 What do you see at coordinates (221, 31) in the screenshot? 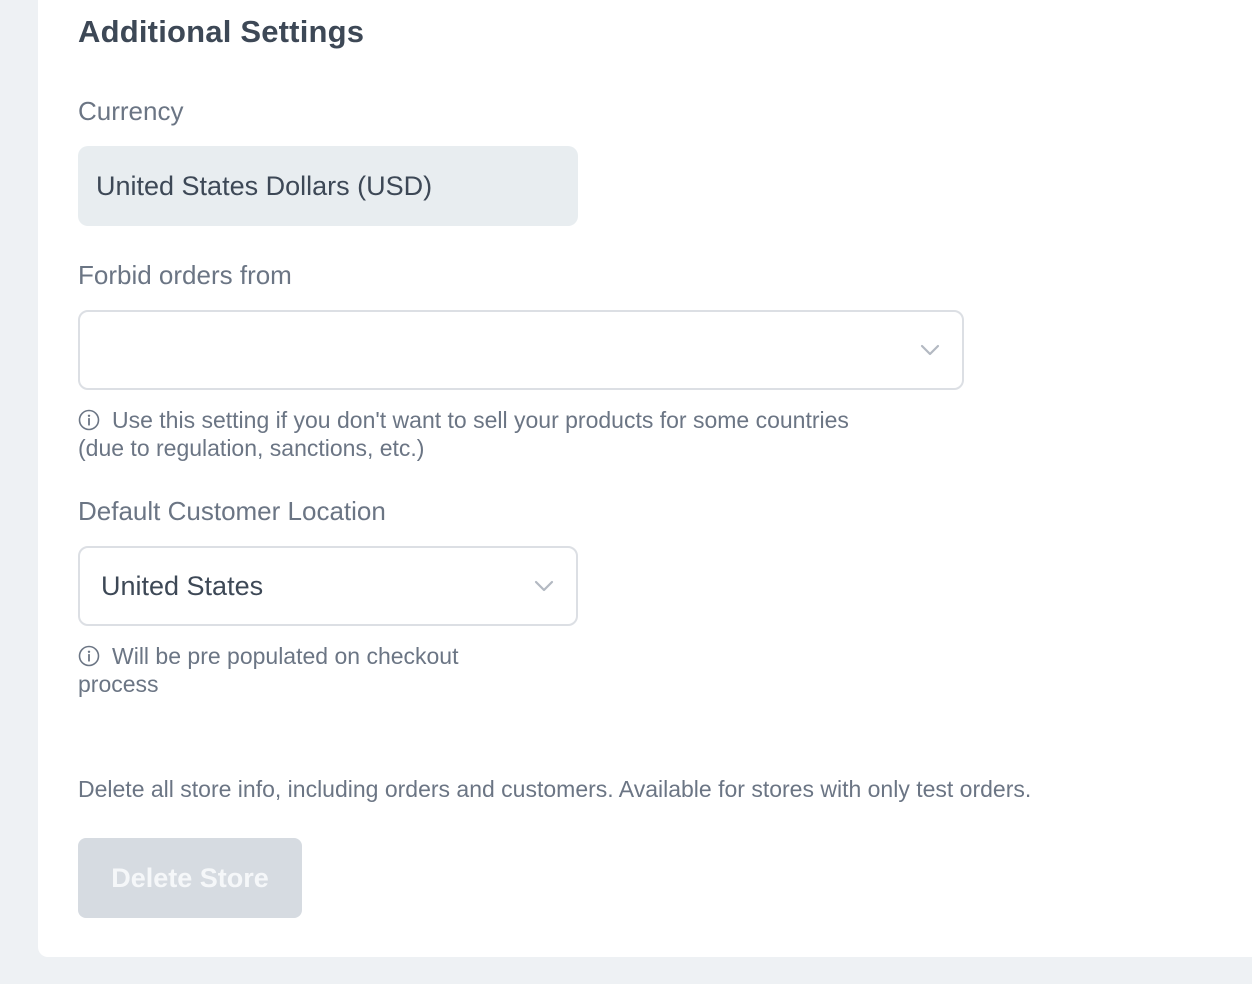
I see `section-title: Additional Settings` at bounding box center [221, 31].